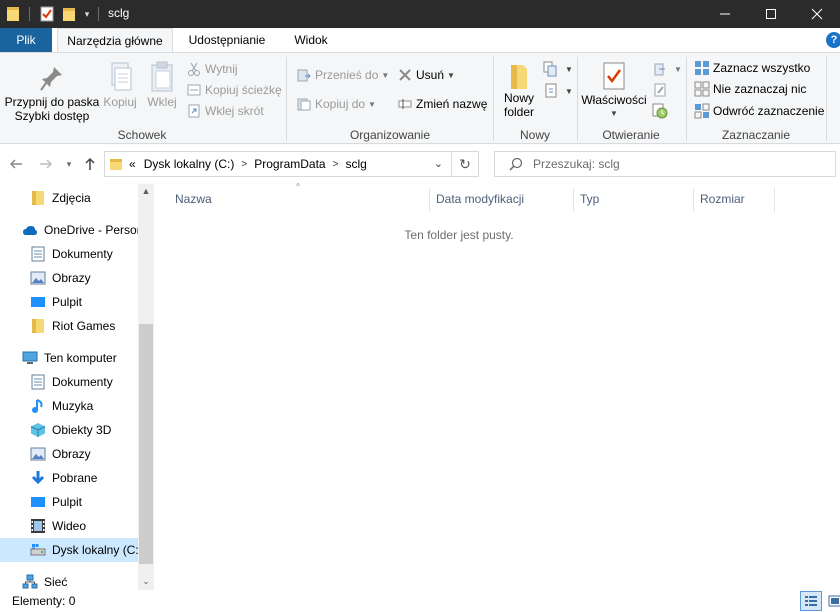 The height and width of the screenshot is (612, 840). What do you see at coordinates (438, 163) in the screenshot?
I see `address-dropdown-icon: ⌄` at bounding box center [438, 163].